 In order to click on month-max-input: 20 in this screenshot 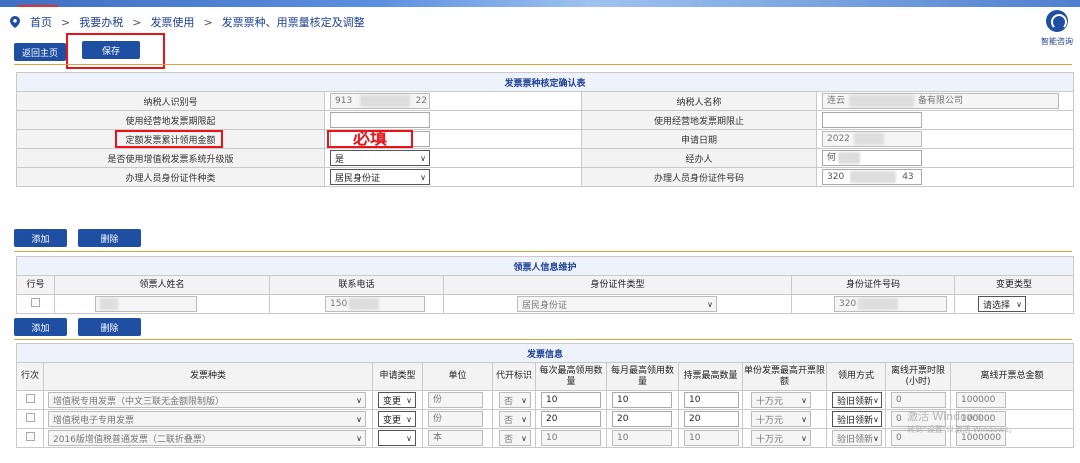, I will do `click(642, 419)`.